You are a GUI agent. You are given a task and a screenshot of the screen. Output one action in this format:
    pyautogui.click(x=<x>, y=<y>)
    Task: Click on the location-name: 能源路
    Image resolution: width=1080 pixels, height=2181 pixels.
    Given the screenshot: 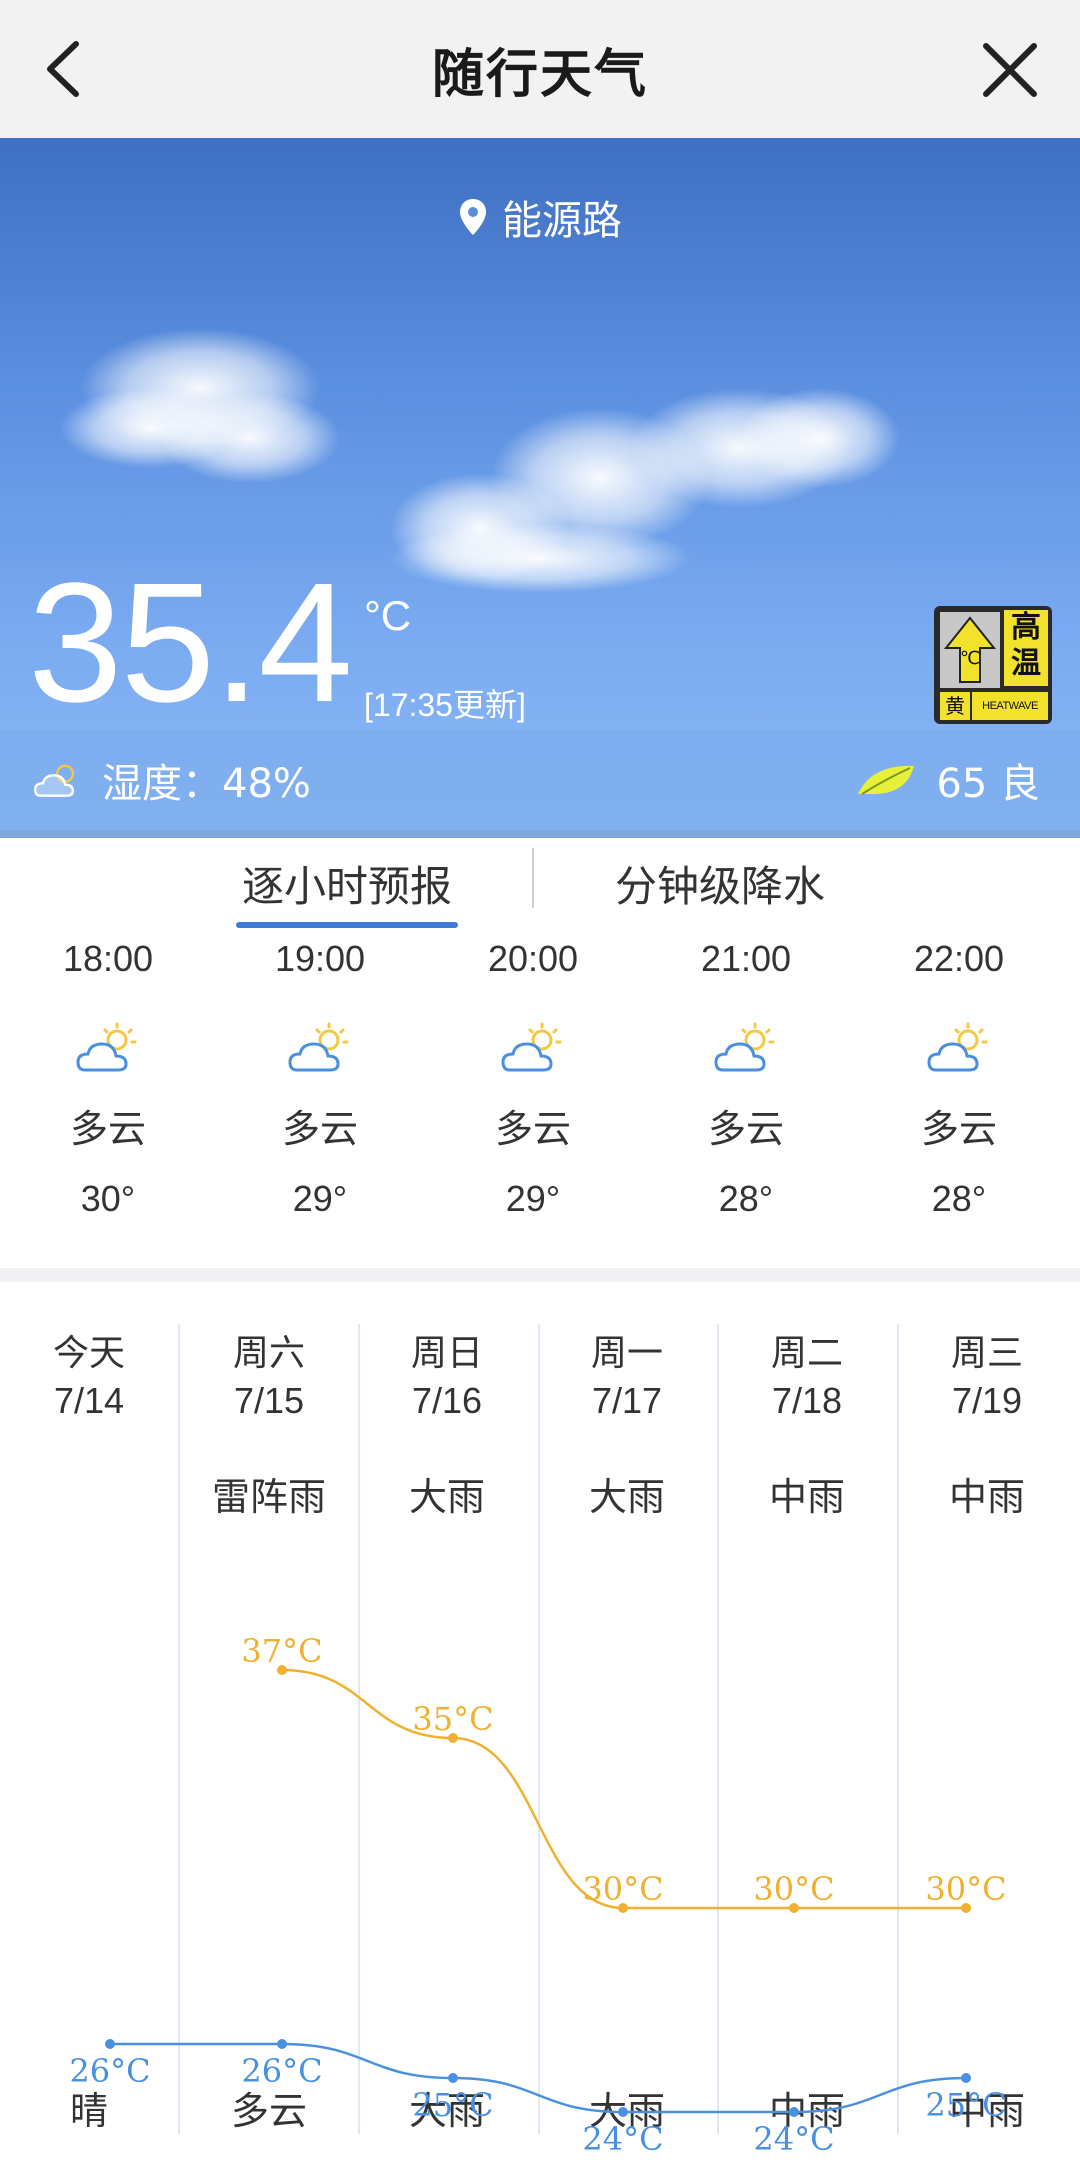 What is the action you would take?
    pyautogui.click(x=562, y=221)
    